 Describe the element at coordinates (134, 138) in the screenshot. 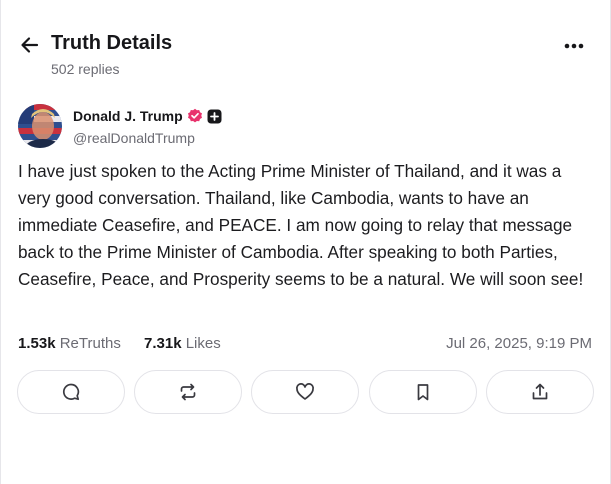

I see `author-handle: @realDonaldTrump` at that location.